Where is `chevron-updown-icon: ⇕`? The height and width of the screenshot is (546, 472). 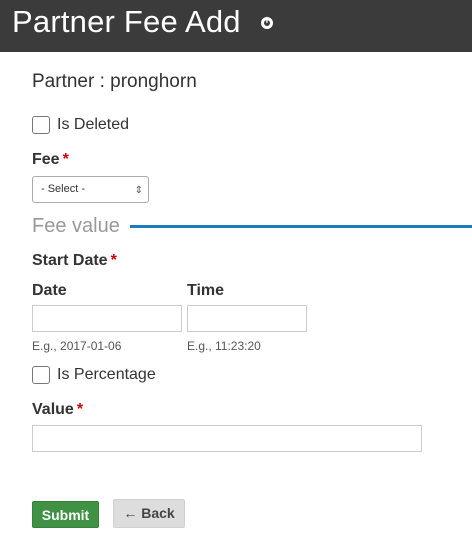
chevron-updown-icon: ⇕ is located at coordinates (138, 190).